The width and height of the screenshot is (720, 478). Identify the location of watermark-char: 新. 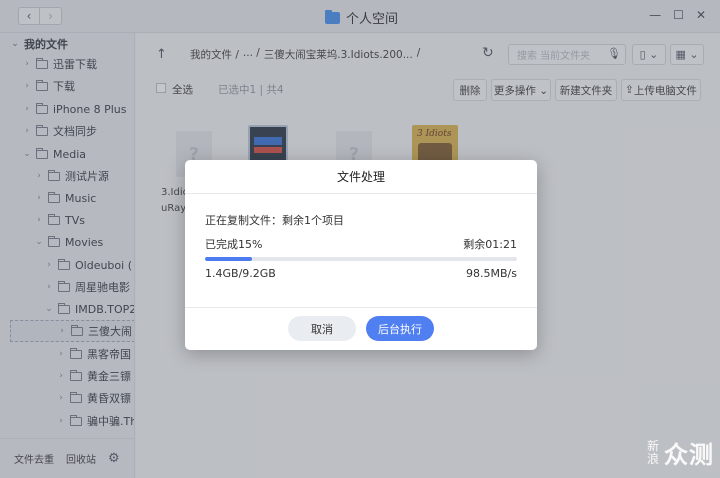
(652, 445).